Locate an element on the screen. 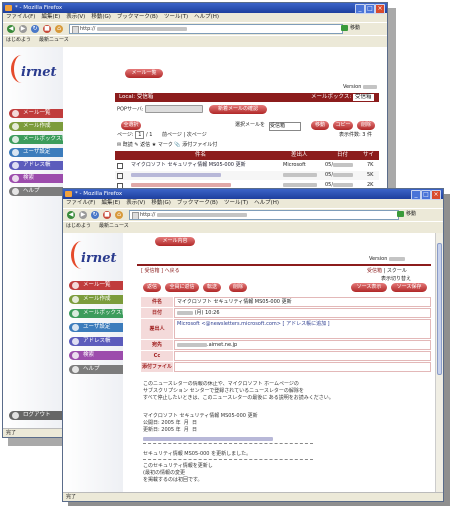 The image size is (450, 514). back-url-input: http:// is located at coordinates (206, 29).